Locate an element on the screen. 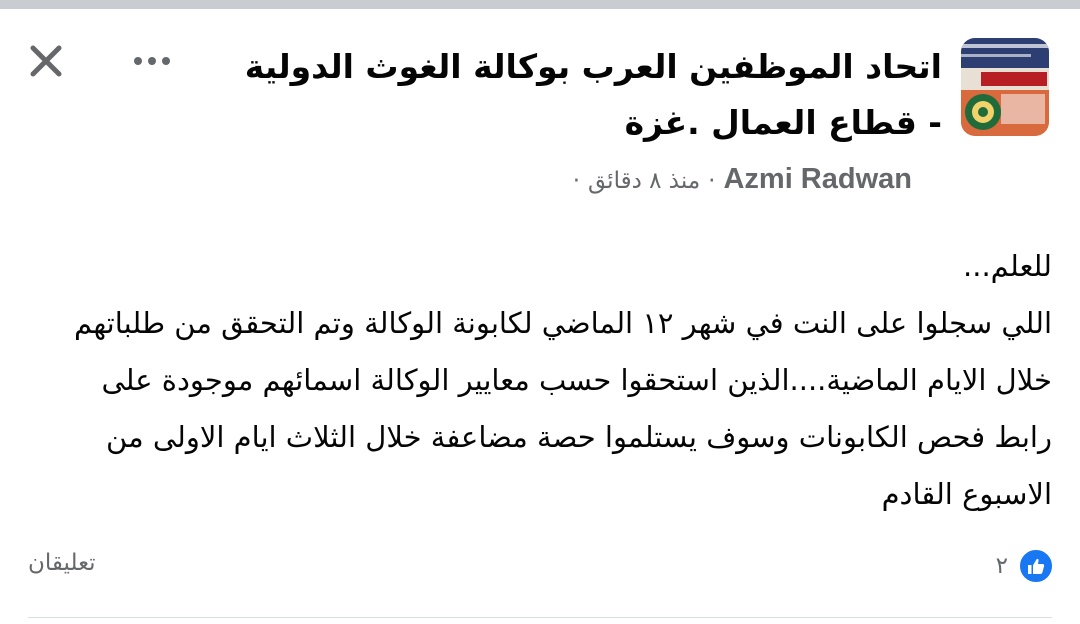 The image size is (1080, 624). more-options-button is located at coordinates (152, 61).